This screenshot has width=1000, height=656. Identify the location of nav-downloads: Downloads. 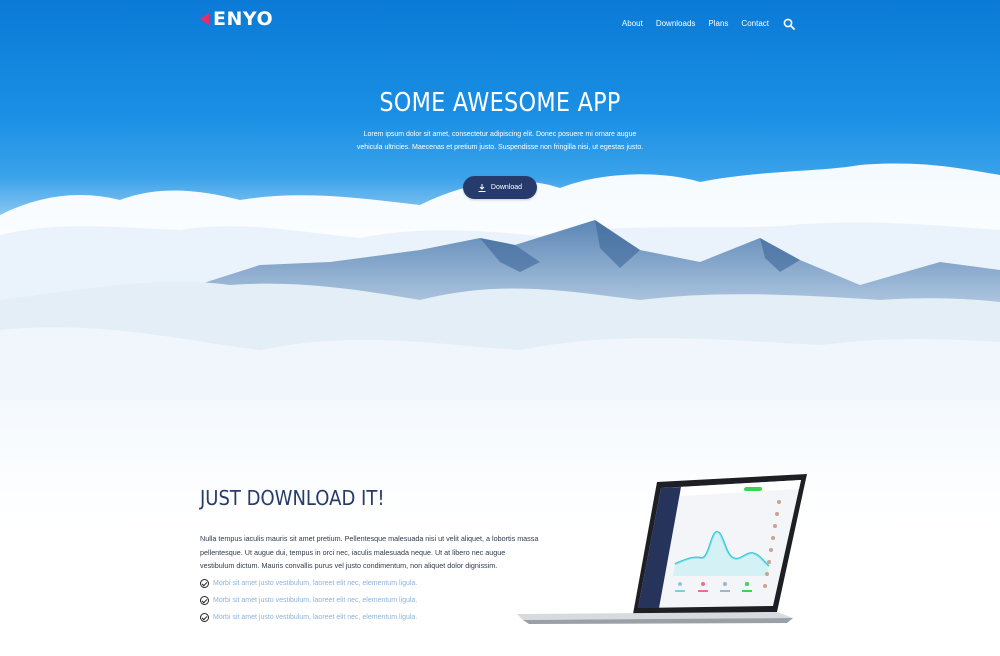
(676, 23).